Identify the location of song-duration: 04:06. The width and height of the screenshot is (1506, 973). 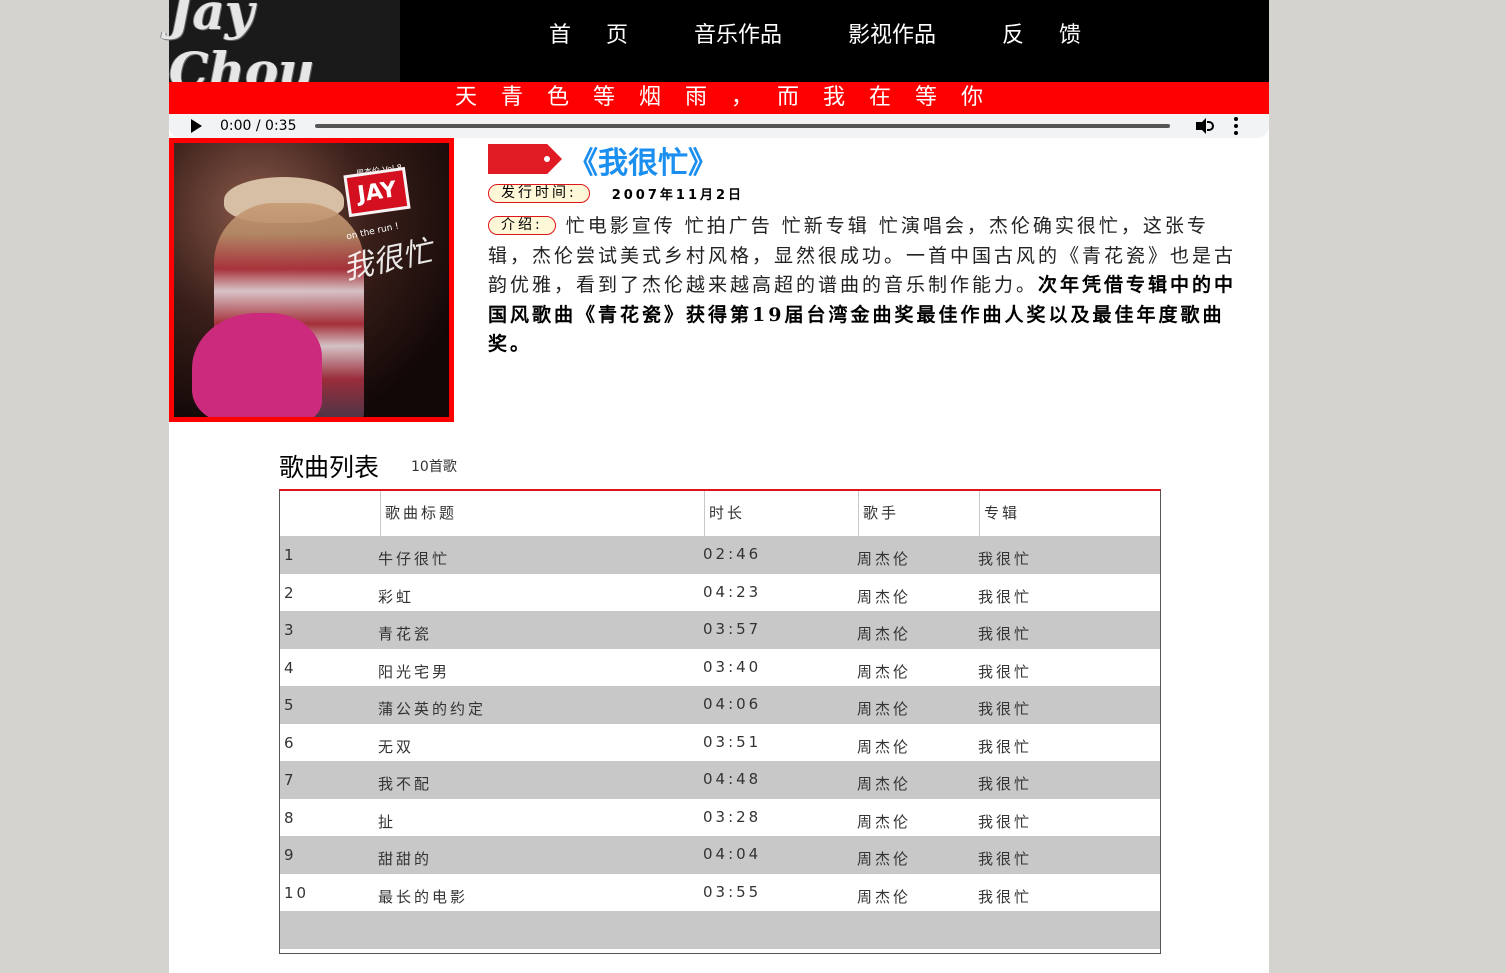
(732, 704).